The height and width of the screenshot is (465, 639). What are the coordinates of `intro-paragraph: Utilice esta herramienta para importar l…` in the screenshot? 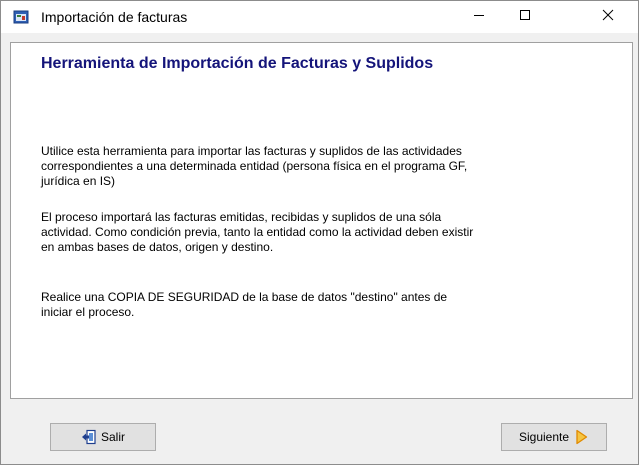 It's located at (254, 166).